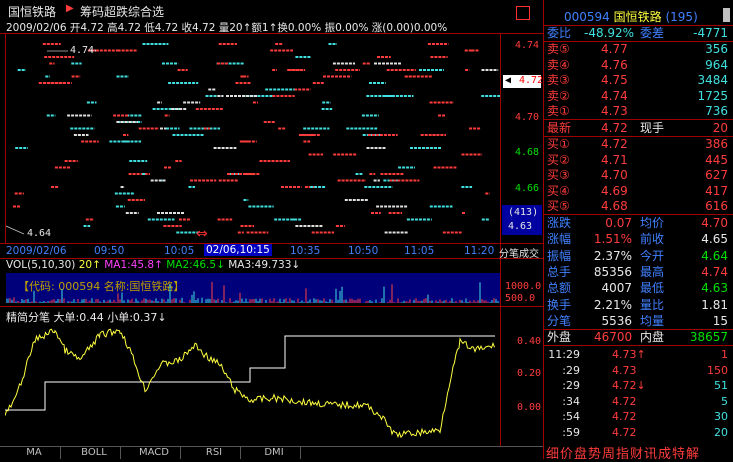 The height and width of the screenshot is (462, 733). Describe the element at coordinates (637, 223) in the screenshot. I see `stat-row: 涨跌 0.07 均价 4.70` at that location.